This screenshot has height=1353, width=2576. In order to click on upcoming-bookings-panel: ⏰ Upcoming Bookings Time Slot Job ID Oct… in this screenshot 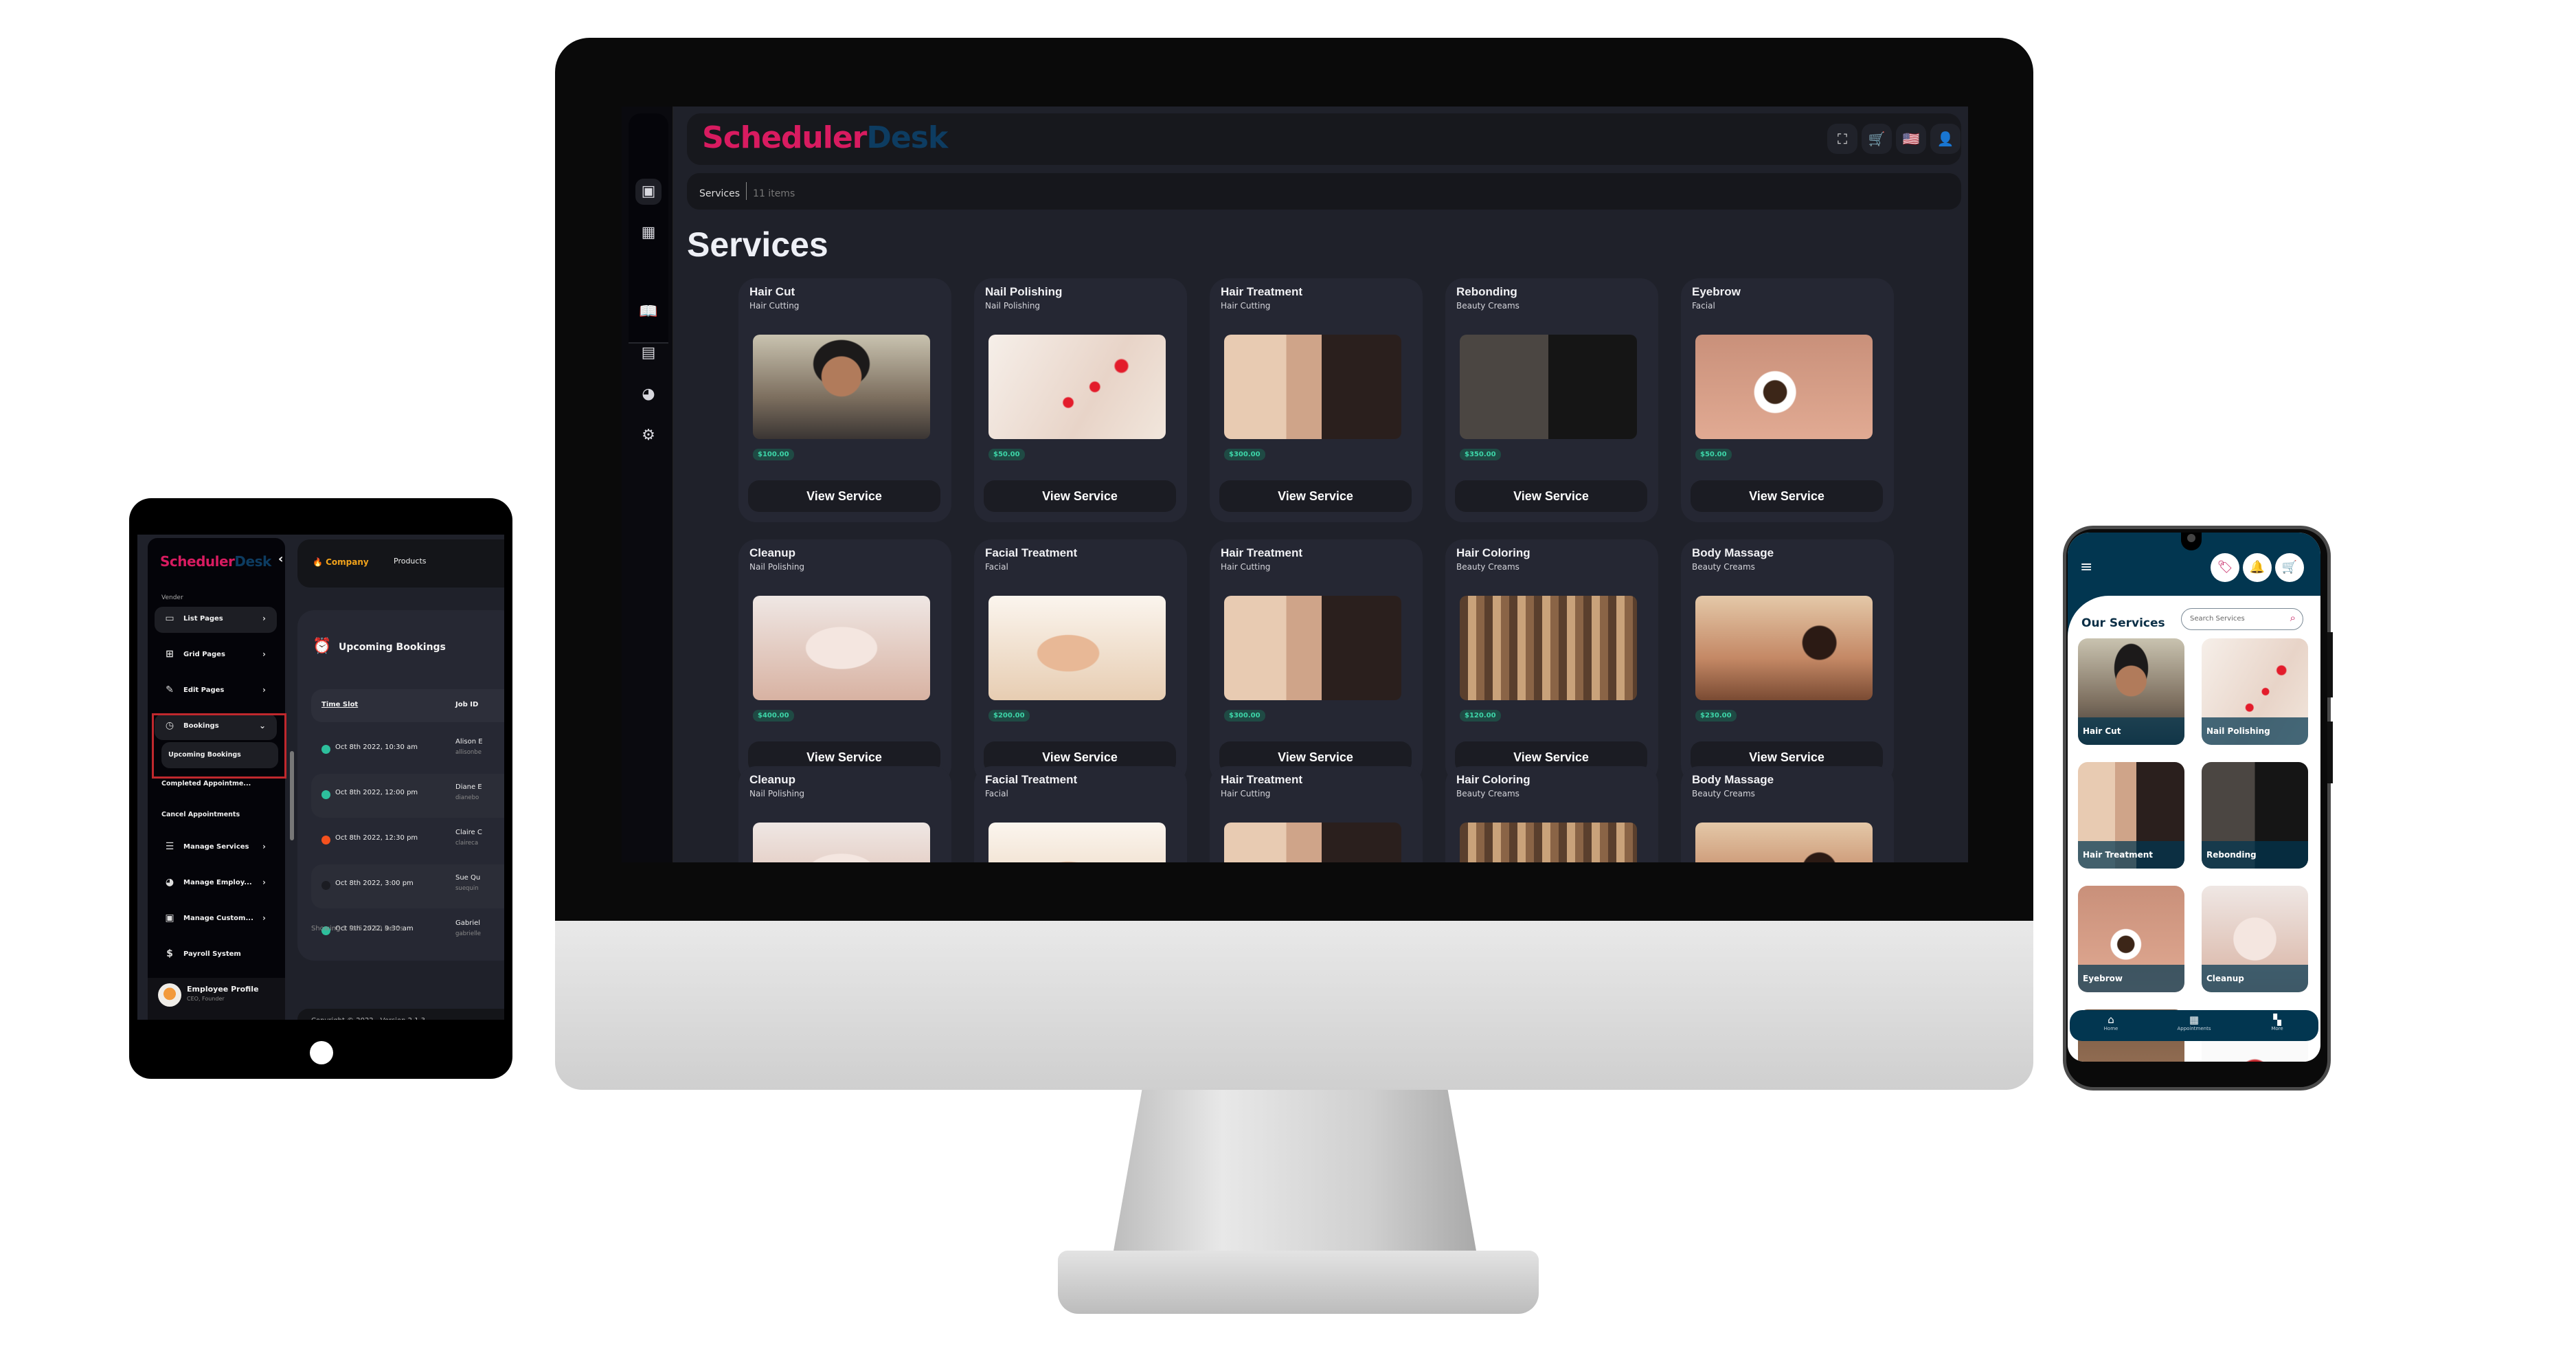, I will do `click(400, 786)`.